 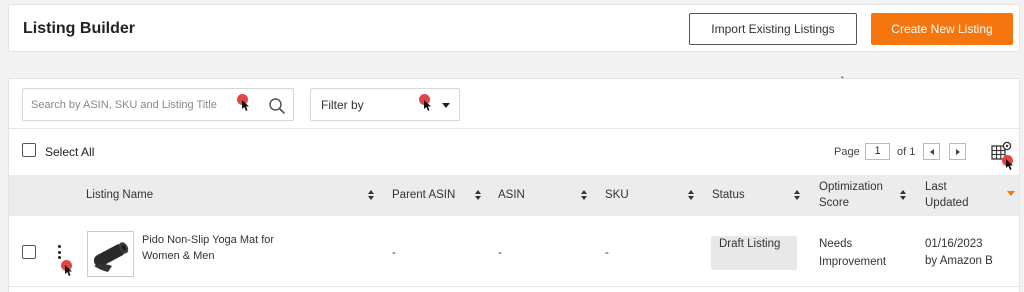 What do you see at coordinates (60, 253) in the screenshot?
I see `more-vertical-icon` at bounding box center [60, 253].